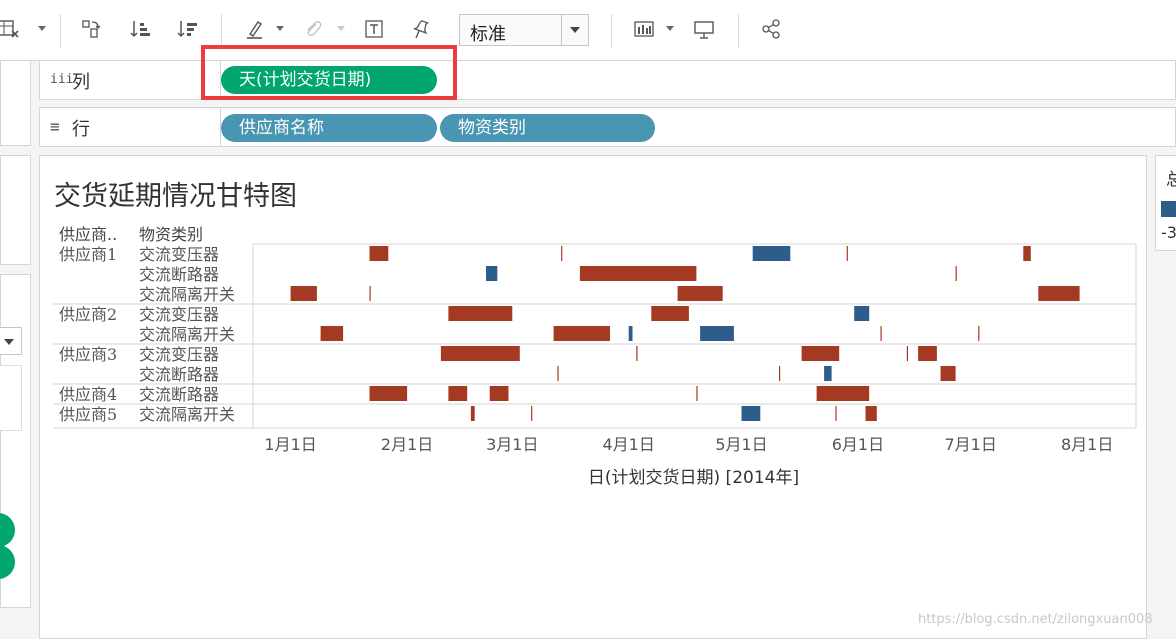 Image resolution: width=1176 pixels, height=639 pixels. What do you see at coordinates (407, 444) in the screenshot?
I see `x-tick-label: 2月1日` at bounding box center [407, 444].